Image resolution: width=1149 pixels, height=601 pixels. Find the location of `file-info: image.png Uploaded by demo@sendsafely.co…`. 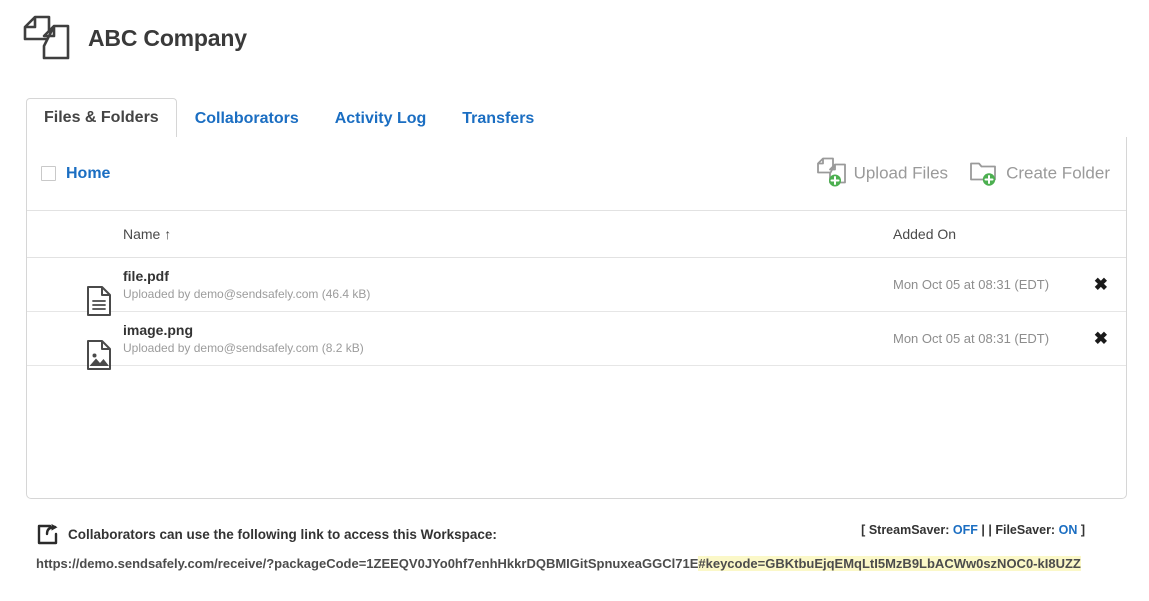

file-info: image.png Uploaded by demo@sendsafely.co… is located at coordinates (243, 339).